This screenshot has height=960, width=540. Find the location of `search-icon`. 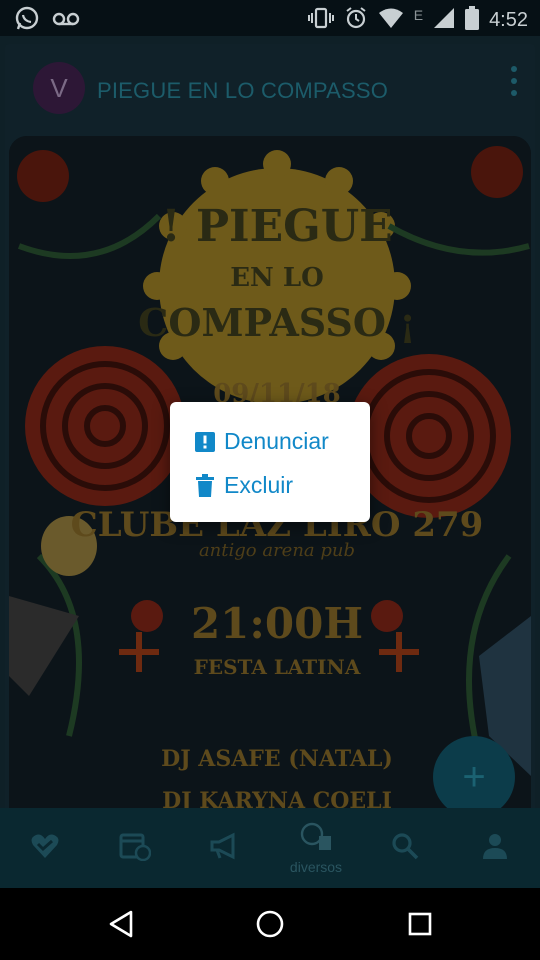

search-icon is located at coordinates (405, 848).